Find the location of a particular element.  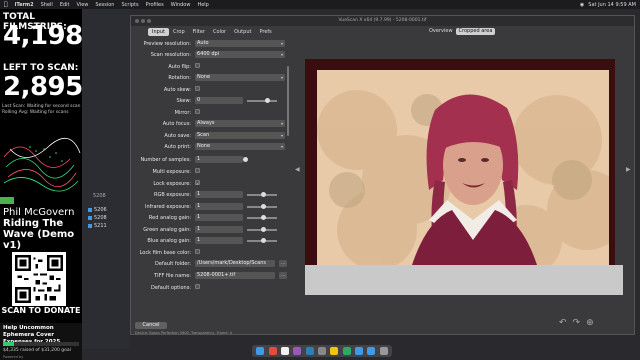

scan-resolution-select: 6400 dpi ▾ is located at coordinates (240, 54).